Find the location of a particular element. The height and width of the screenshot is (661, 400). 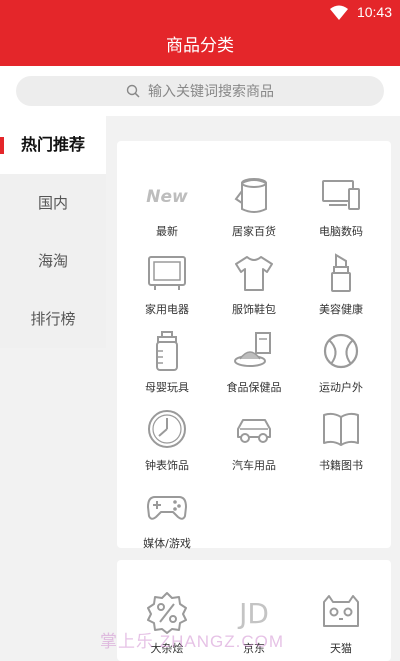

svg-text: New is located at coordinates (167, 197).